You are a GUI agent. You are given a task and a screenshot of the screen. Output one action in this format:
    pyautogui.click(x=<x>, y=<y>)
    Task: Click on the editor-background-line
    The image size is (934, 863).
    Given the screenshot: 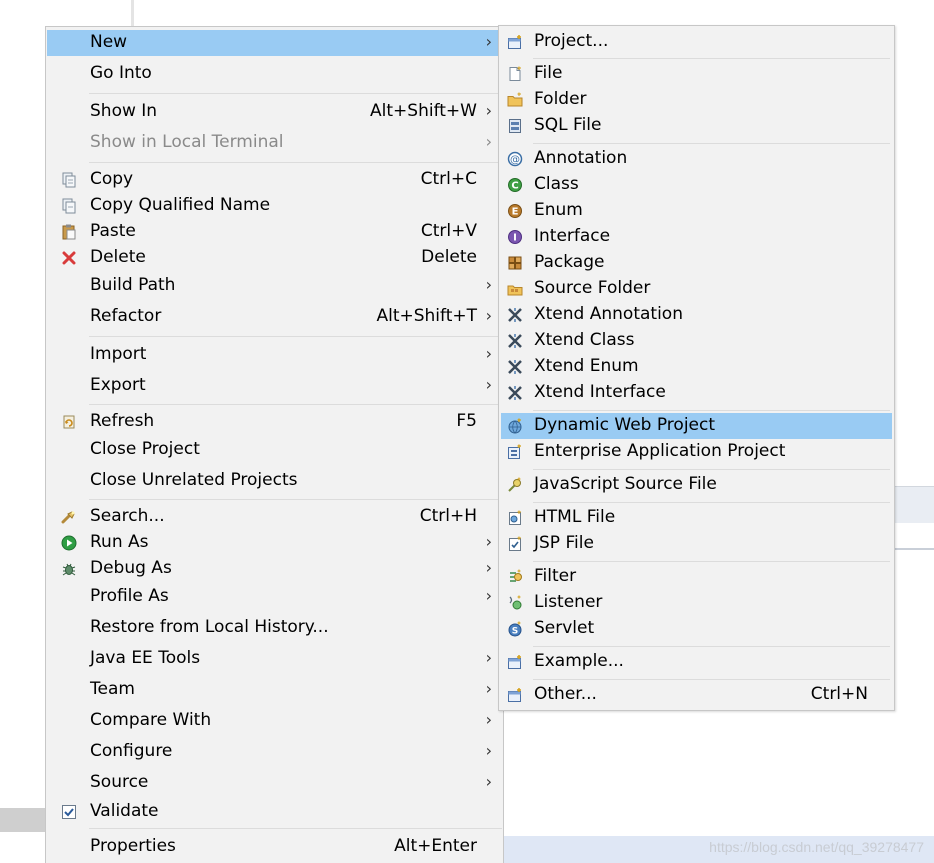 What is the action you would take?
    pyautogui.click(x=132, y=13)
    